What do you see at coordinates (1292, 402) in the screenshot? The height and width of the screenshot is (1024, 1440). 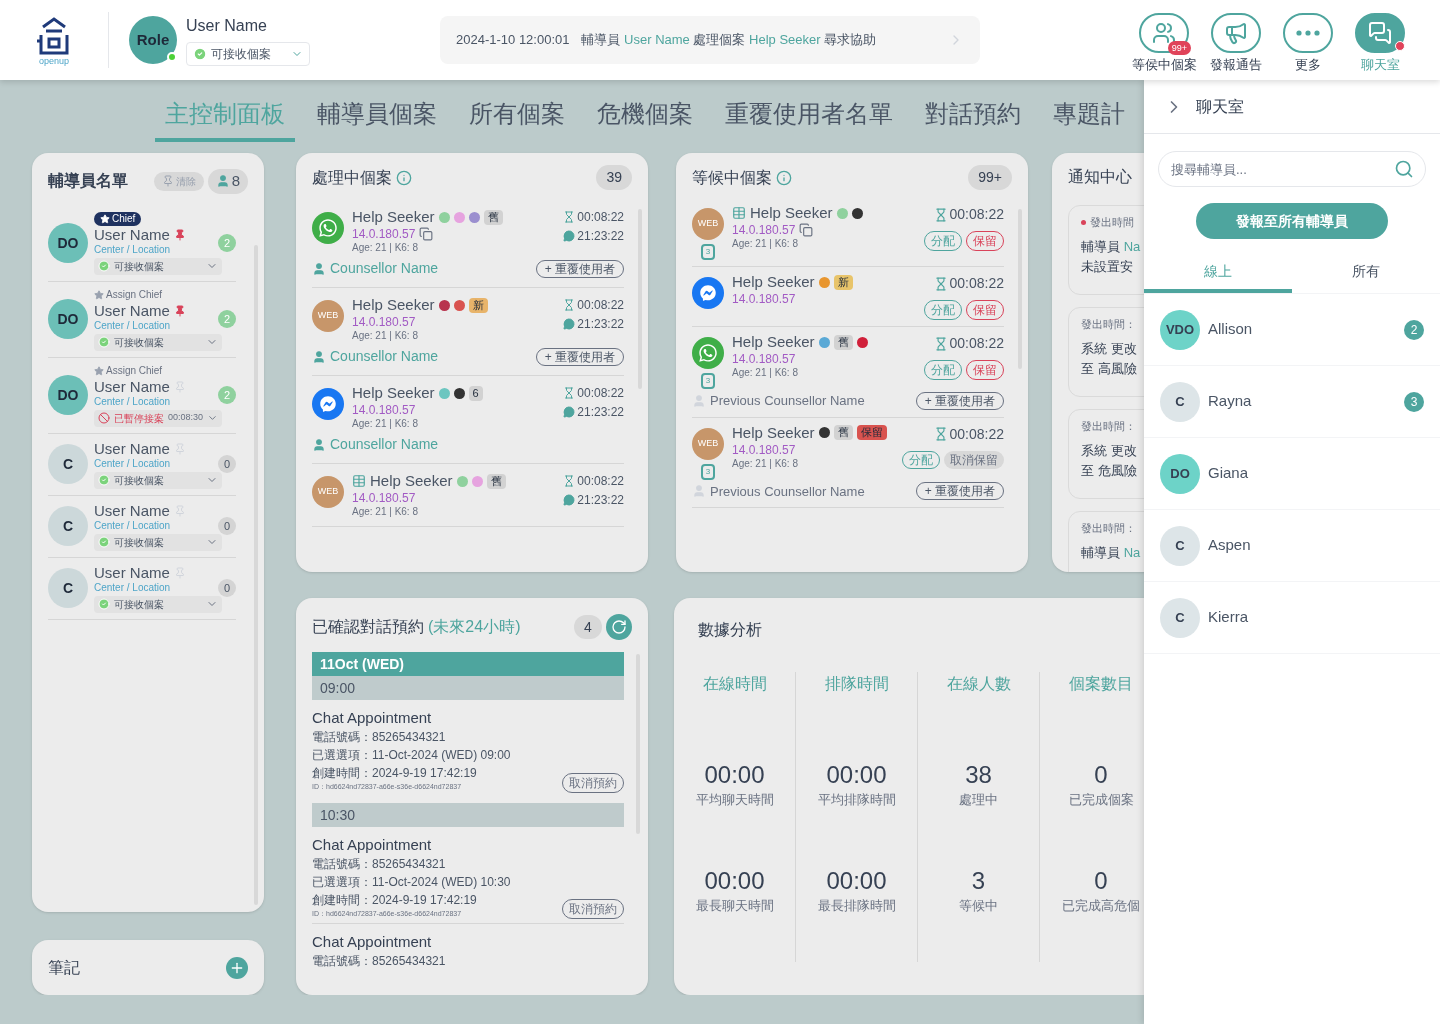 I see `member-row: C Rayna 3` at bounding box center [1292, 402].